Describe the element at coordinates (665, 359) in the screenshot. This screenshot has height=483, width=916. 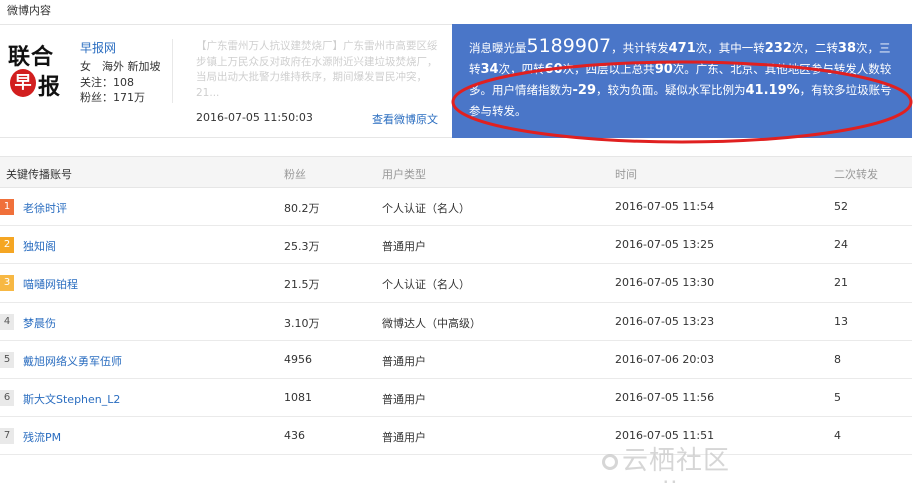
I see `repost-time: 2016-07-06 20:03` at that location.